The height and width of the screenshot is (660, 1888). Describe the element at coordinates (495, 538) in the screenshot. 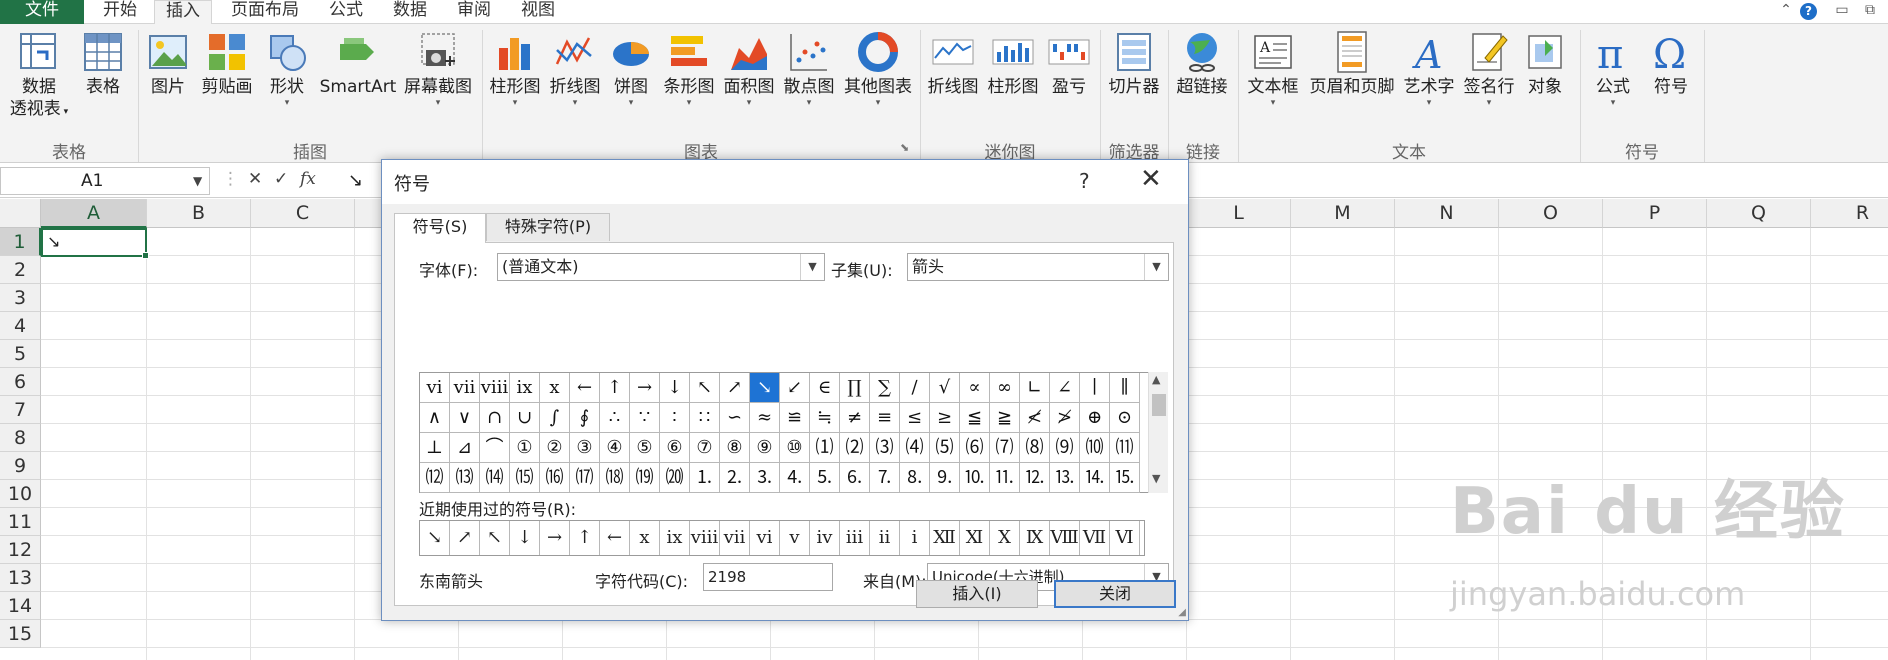

I see `recent-symbol-cell: ↖` at that location.